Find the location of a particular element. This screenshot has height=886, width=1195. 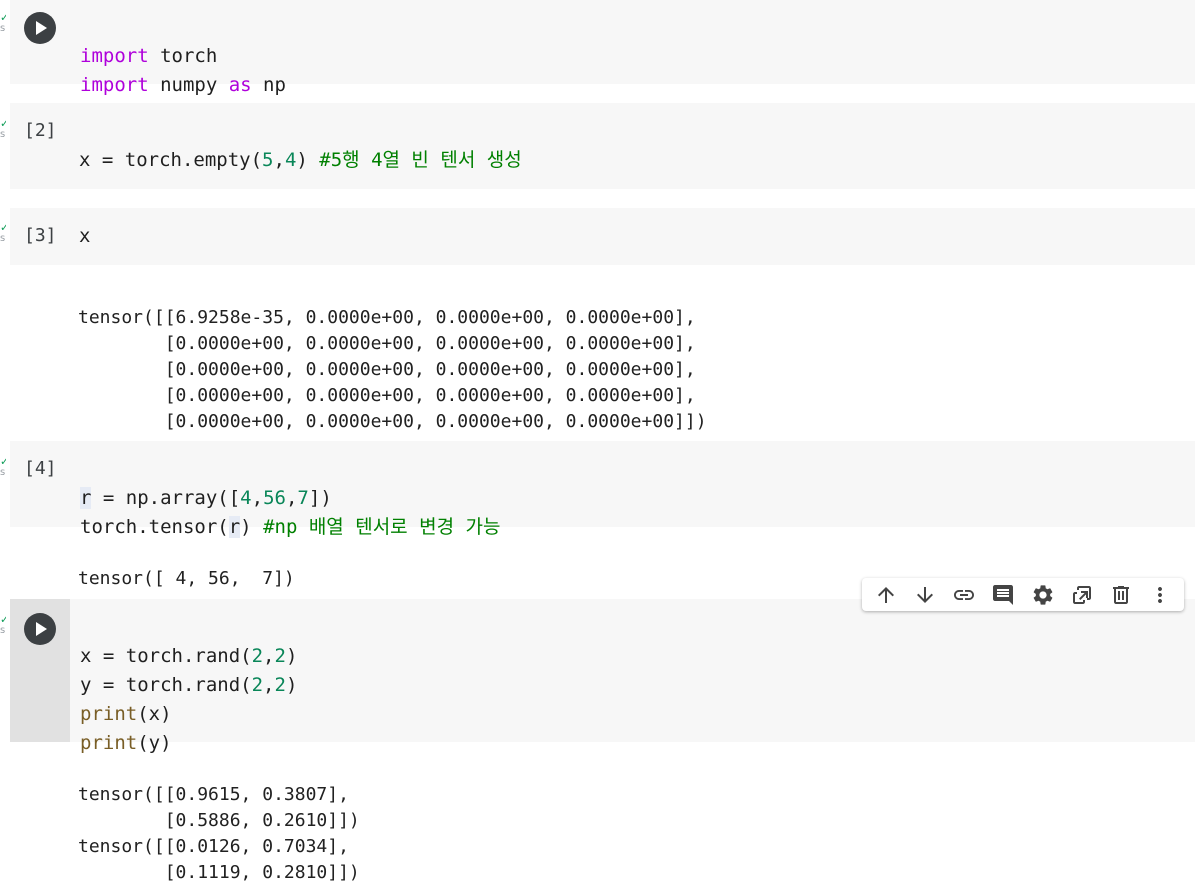

output-line: [0.1119, 0.2810]]) is located at coordinates (219, 872).